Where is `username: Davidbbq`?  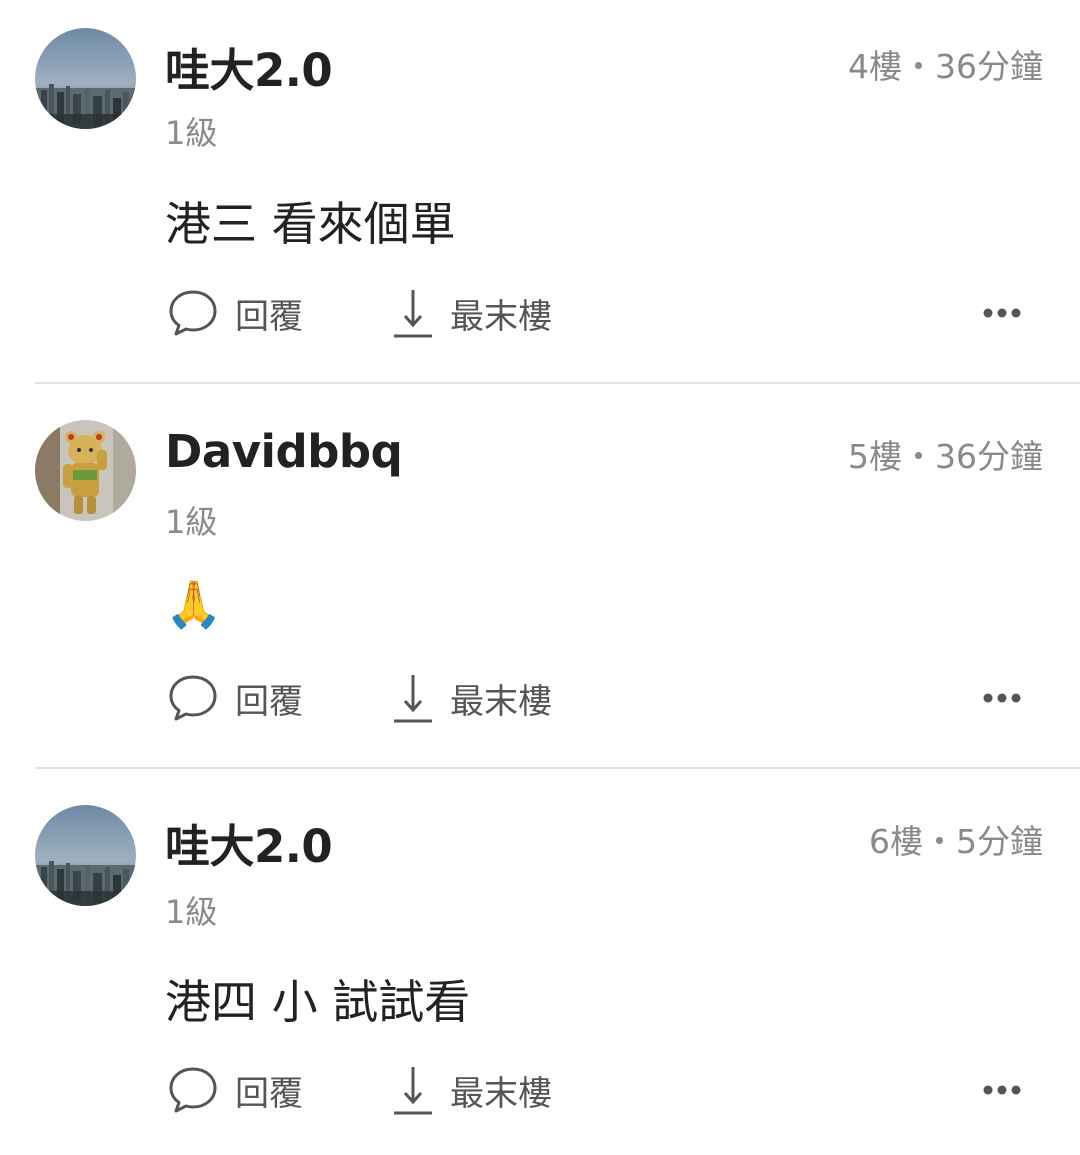
username: Davidbbq is located at coordinates (284, 451).